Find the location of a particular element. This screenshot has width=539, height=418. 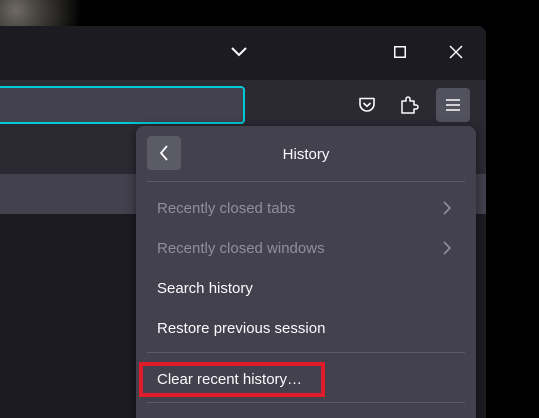

panel-header: History is located at coordinates (306, 154).